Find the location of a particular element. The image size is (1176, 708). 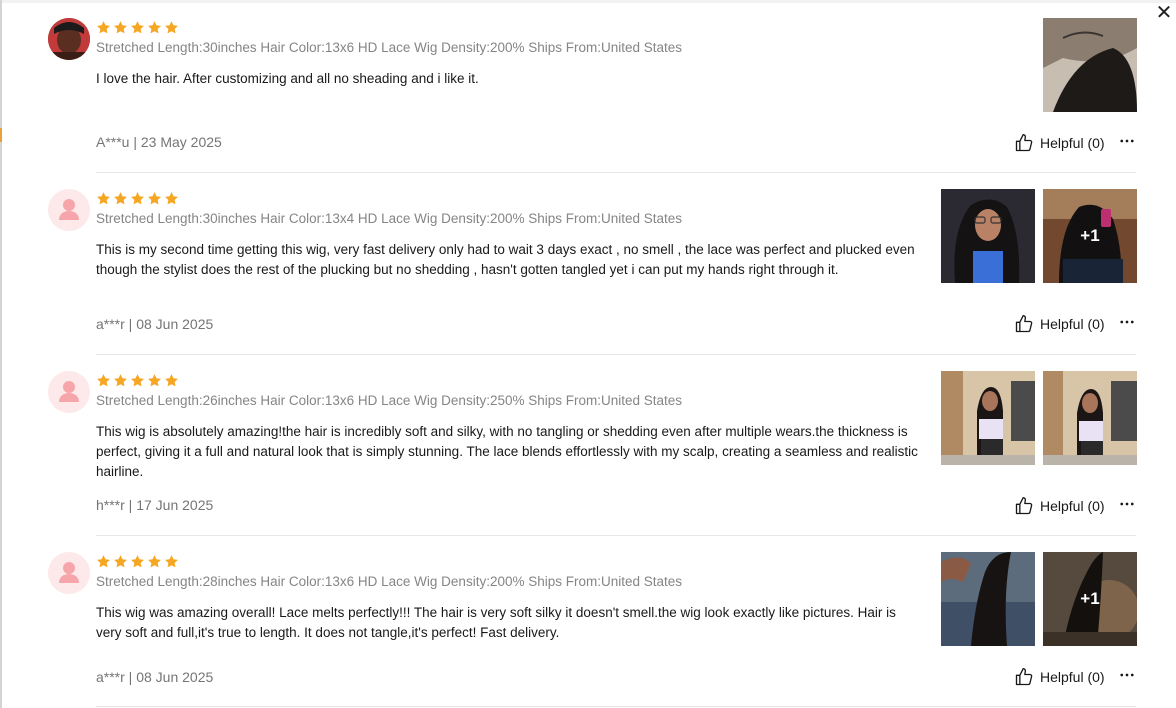

reviewer-photo is located at coordinates (69, 39).